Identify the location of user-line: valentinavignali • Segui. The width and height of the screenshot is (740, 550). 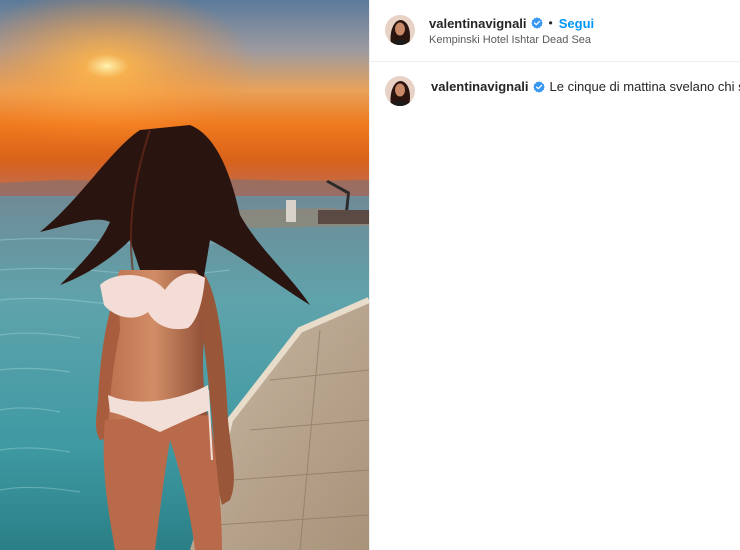
(511, 23).